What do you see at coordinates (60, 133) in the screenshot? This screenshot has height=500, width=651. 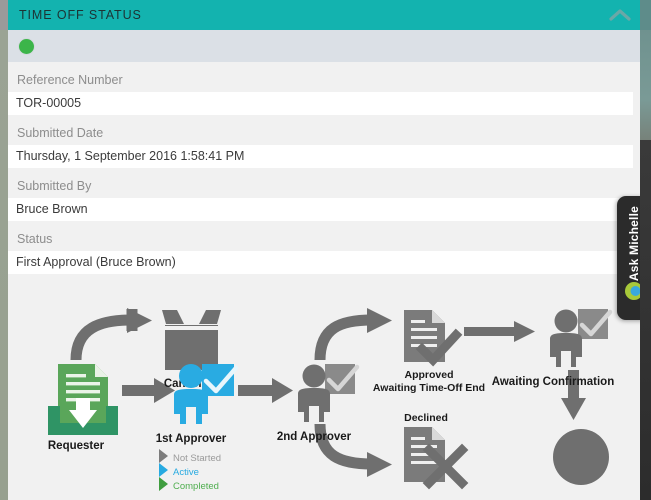 I see `submitted-date-label: Submitted Date` at bounding box center [60, 133].